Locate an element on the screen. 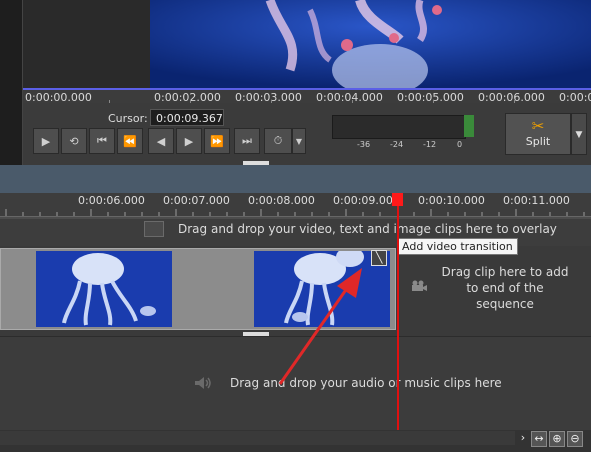 The width and height of the screenshot is (591, 452). annotation-arrow is located at coordinates (320, 326).